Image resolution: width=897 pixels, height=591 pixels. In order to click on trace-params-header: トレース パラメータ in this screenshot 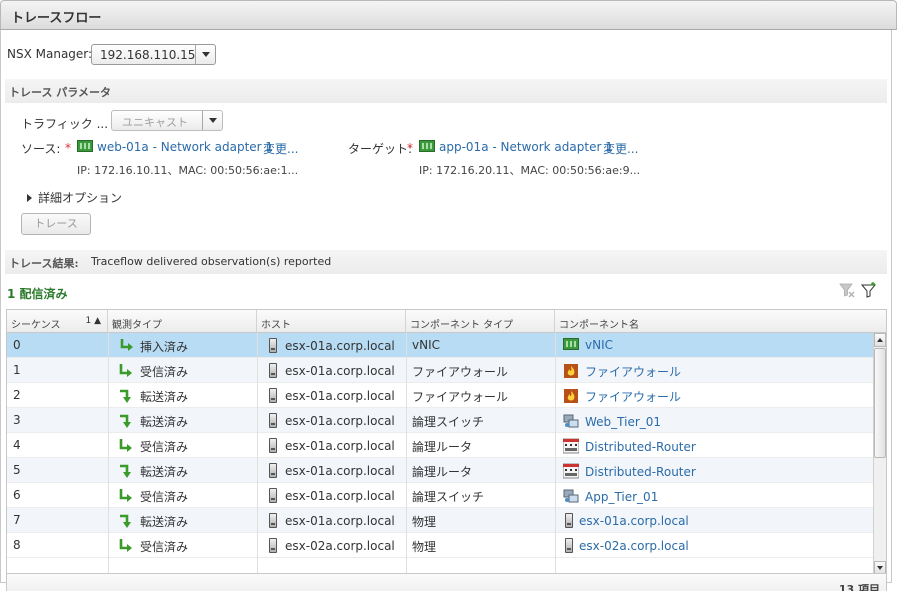, I will do `click(446, 91)`.